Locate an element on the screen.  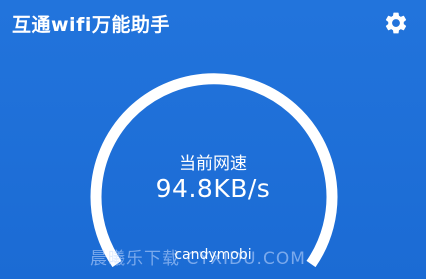
current-speed-label: 当前网速 is located at coordinates (213, 164).